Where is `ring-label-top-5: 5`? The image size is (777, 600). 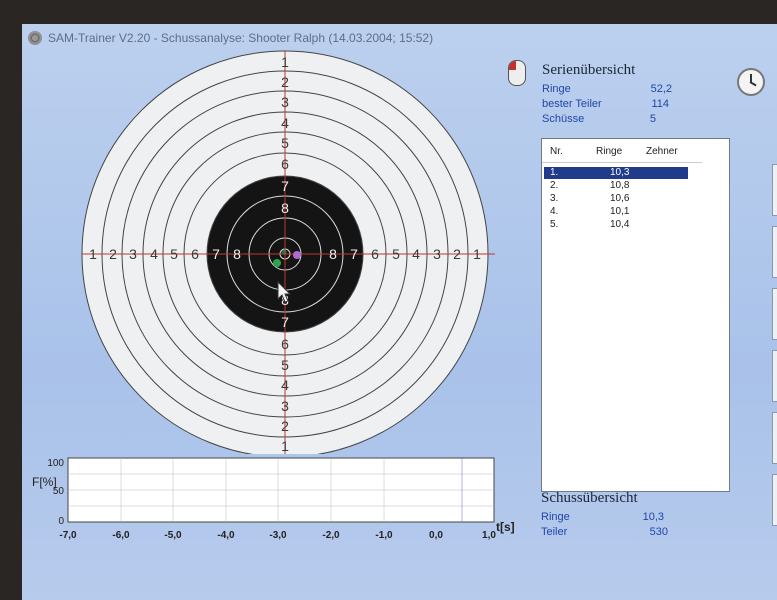
ring-label-top-5: 5 is located at coordinates (285, 143).